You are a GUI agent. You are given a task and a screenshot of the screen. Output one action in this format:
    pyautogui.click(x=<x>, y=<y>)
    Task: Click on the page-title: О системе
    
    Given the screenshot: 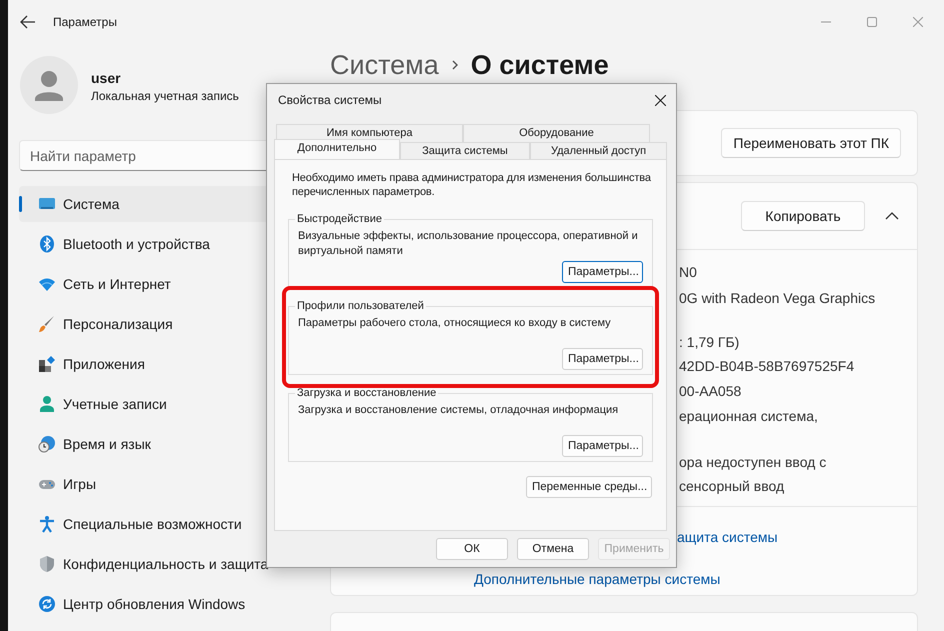 What is the action you would take?
    pyautogui.click(x=539, y=65)
    